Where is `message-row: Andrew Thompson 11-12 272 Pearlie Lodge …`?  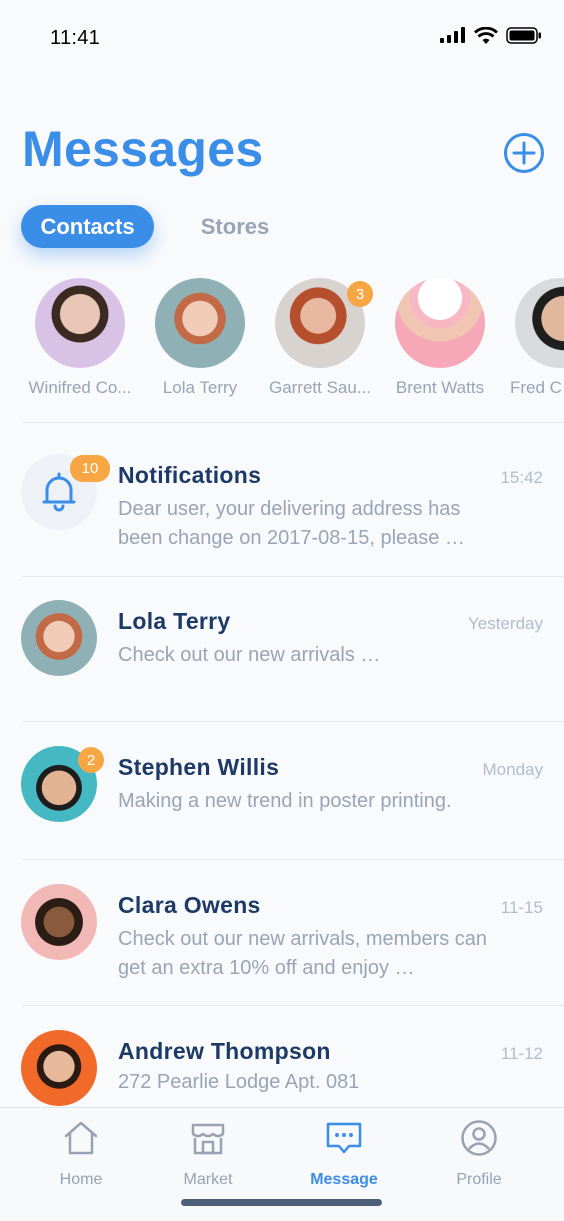
message-row: Andrew Thompson 11-12 272 Pearlie Lodge … is located at coordinates (282, 1067).